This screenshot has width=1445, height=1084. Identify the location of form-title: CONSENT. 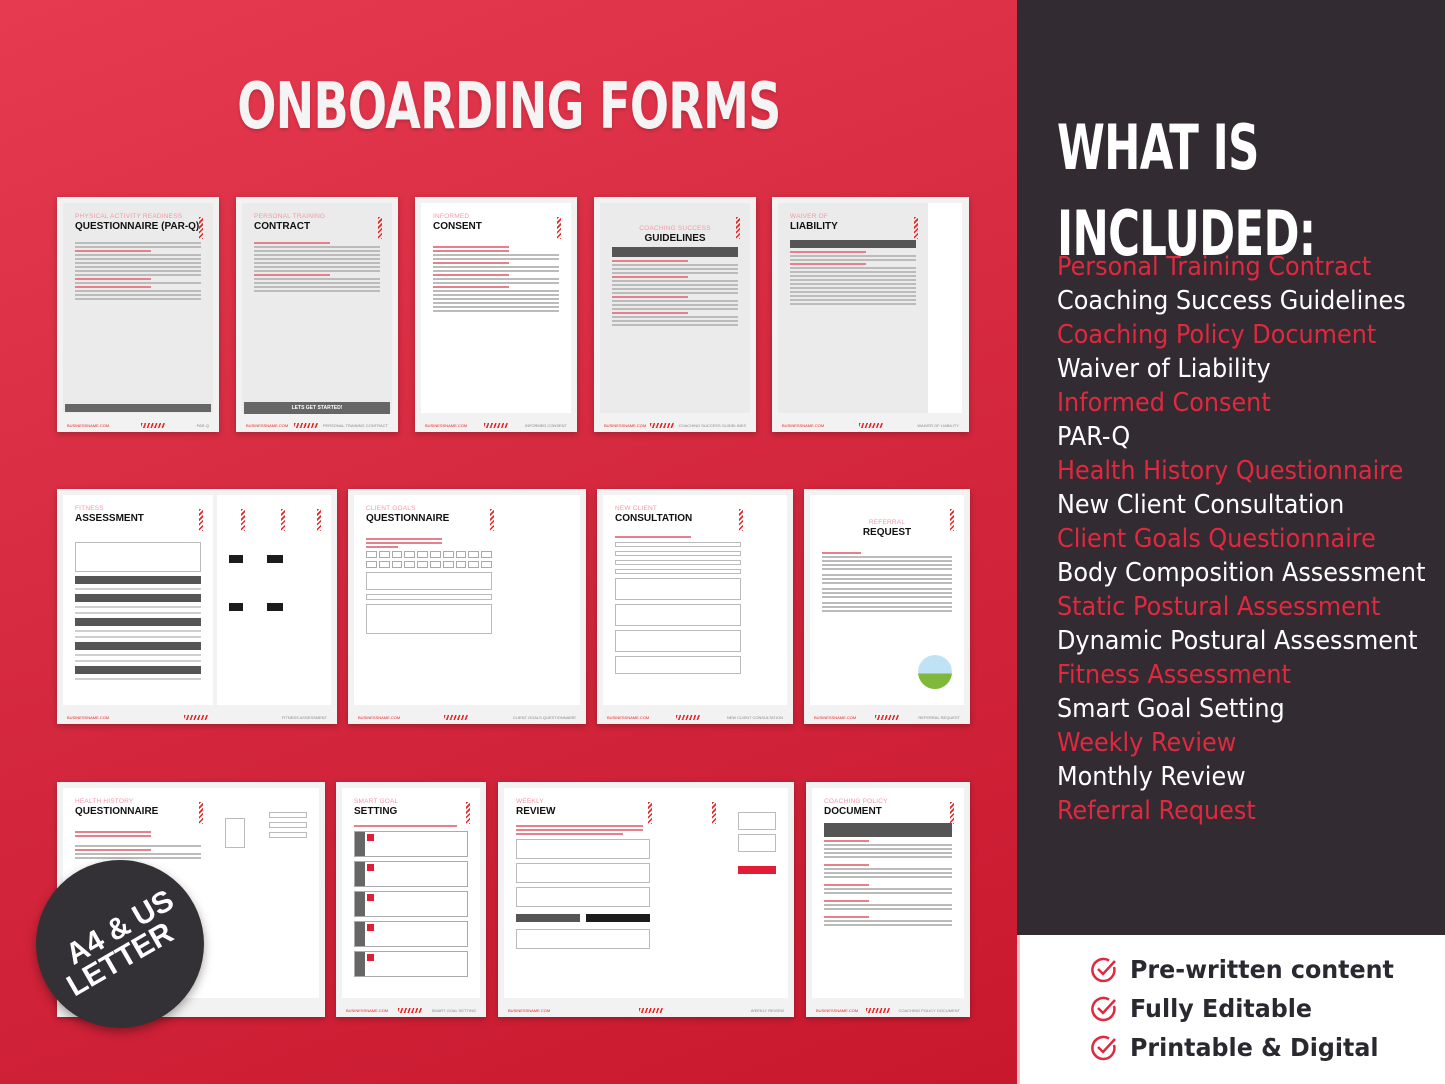
(457, 226).